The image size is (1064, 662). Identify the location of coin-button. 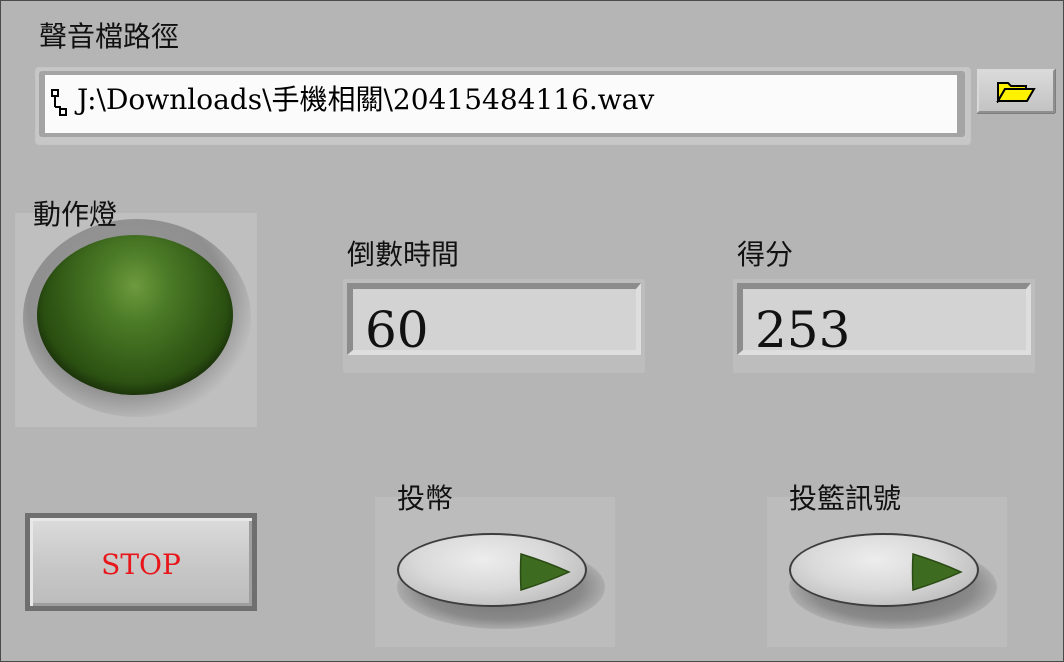
(492, 570).